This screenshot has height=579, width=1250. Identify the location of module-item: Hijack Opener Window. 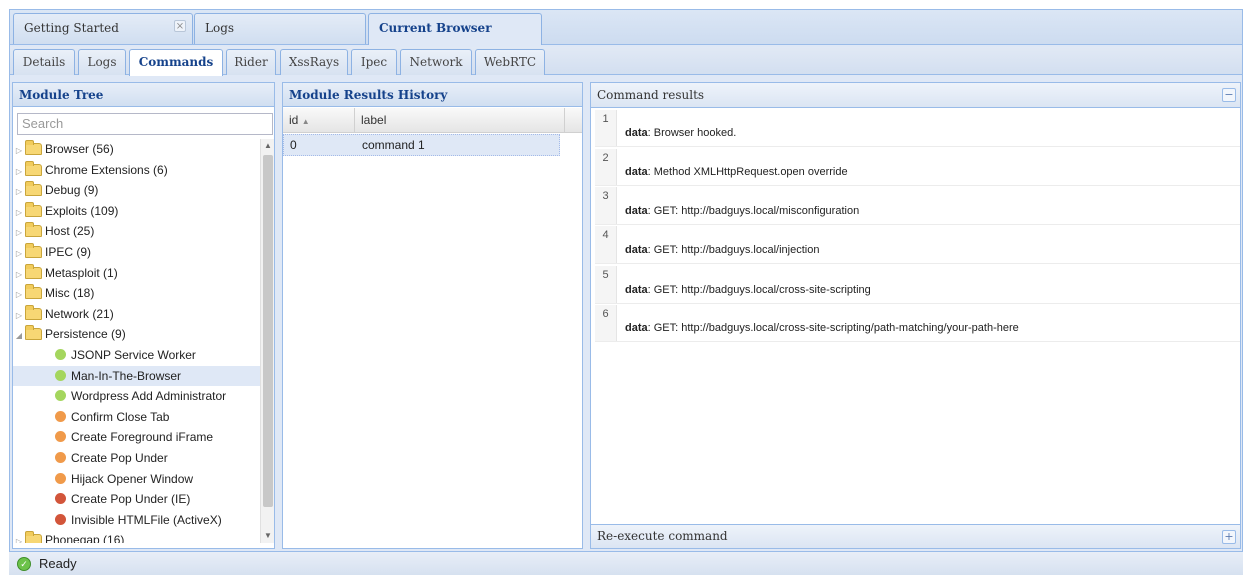
(137, 479).